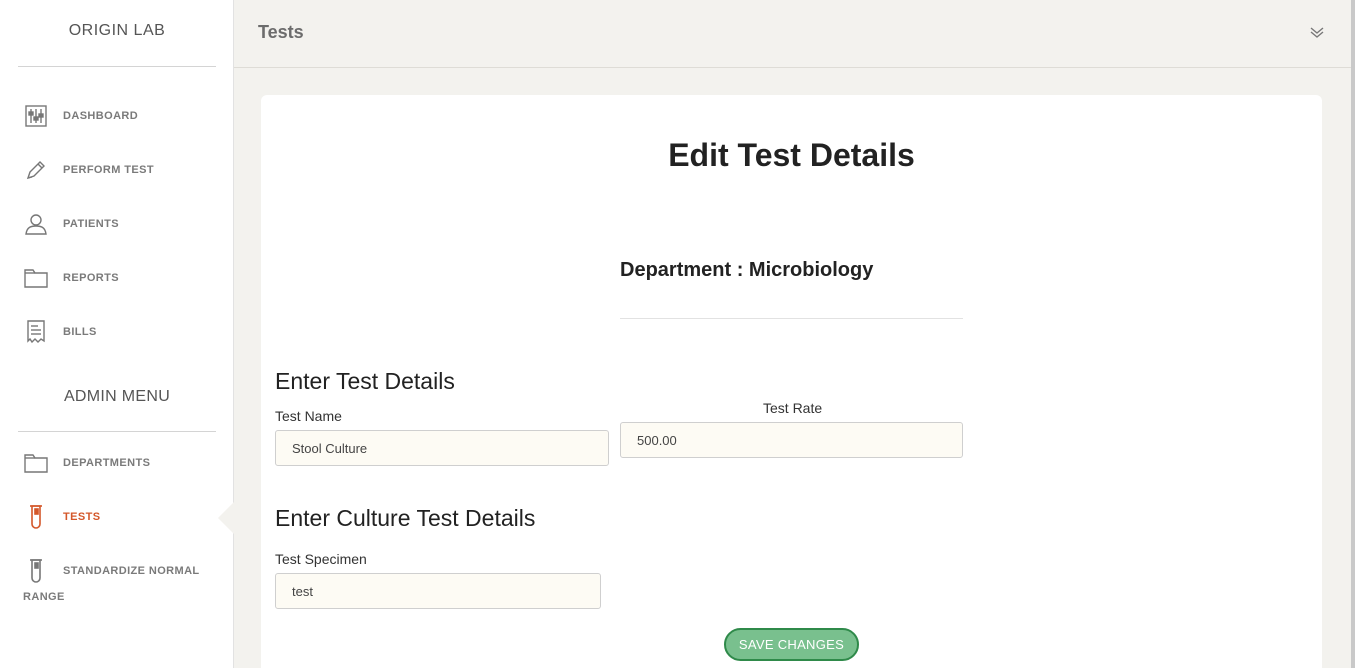 The width and height of the screenshot is (1355, 668). I want to click on sidebar-item-patients: PATIENTS, so click(117, 224).